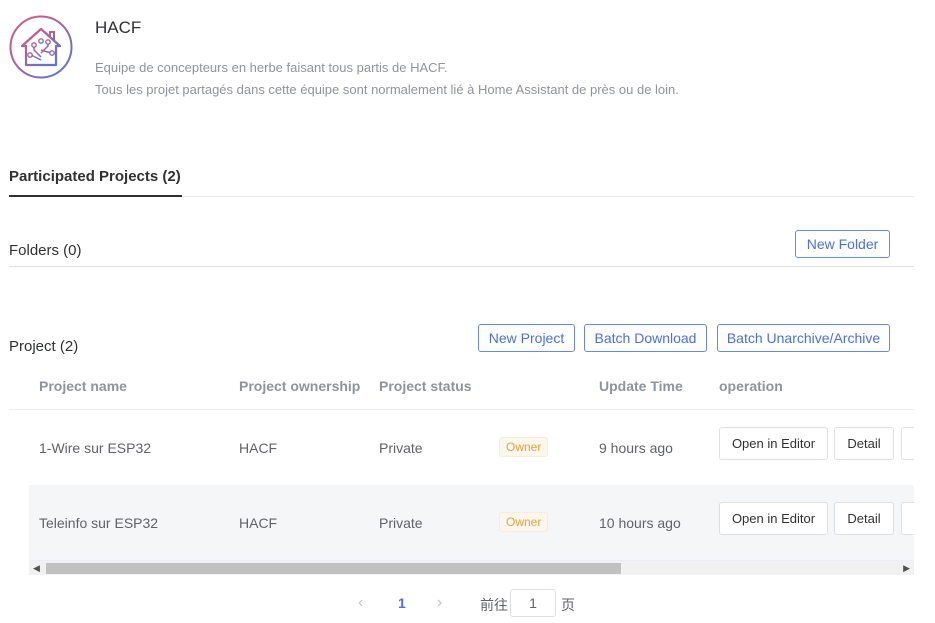 This screenshot has width=935, height=623. What do you see at coordinates (44, 346) in the screenshot?
I see `projects-title: Project (2)` at bounding box center [44, 346].